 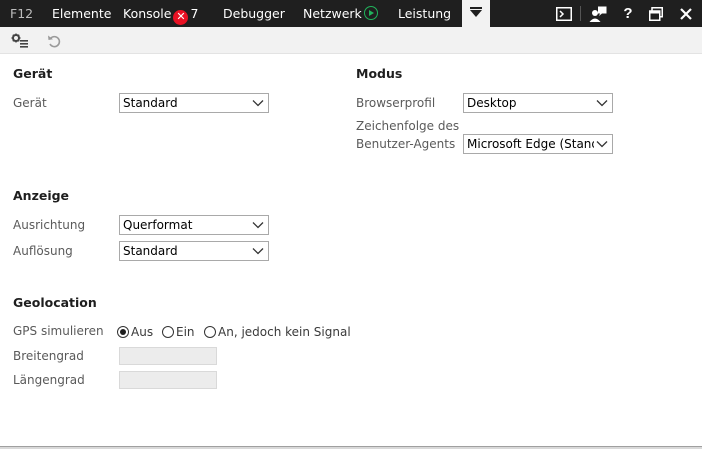 I want to click on user-agent-select: Microsoft Edge (Standard), so click(x=538, y=144).